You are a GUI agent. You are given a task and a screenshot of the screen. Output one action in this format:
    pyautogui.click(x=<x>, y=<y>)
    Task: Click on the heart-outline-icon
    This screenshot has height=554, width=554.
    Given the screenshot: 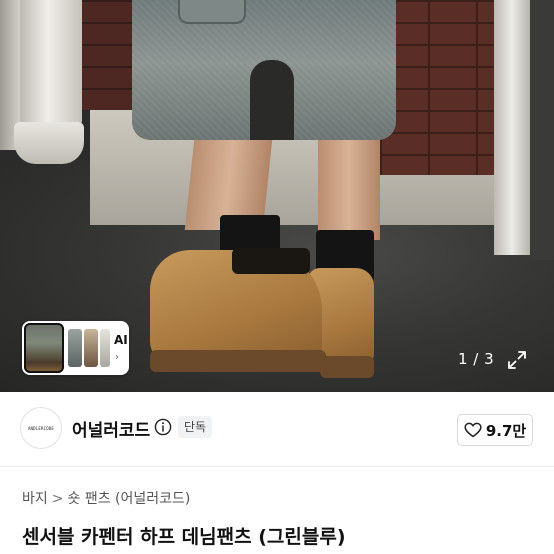 What is the action you would take?
    pyautogui.click(x=473, y=430)
    